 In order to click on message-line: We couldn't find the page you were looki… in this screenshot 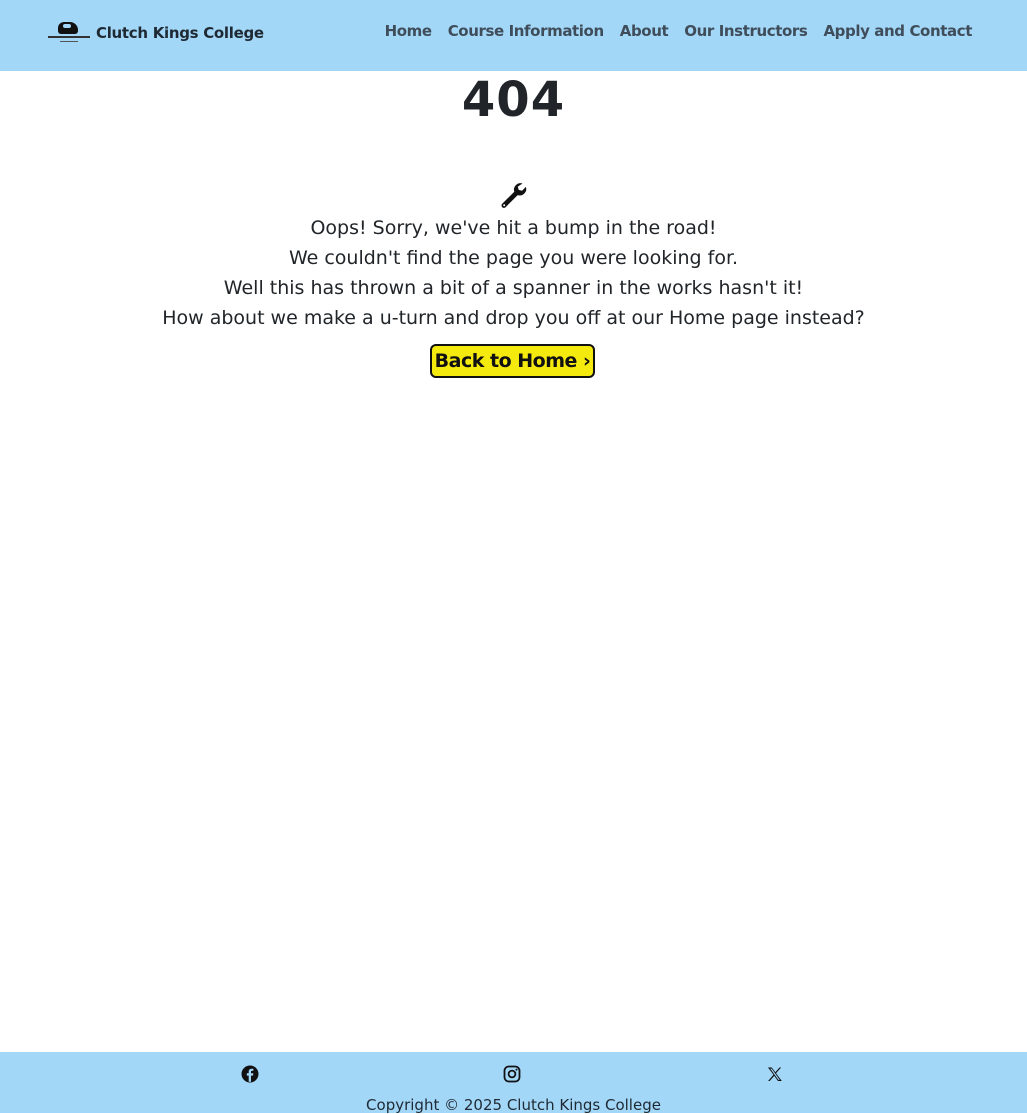, I will do `click(513, 258)`.